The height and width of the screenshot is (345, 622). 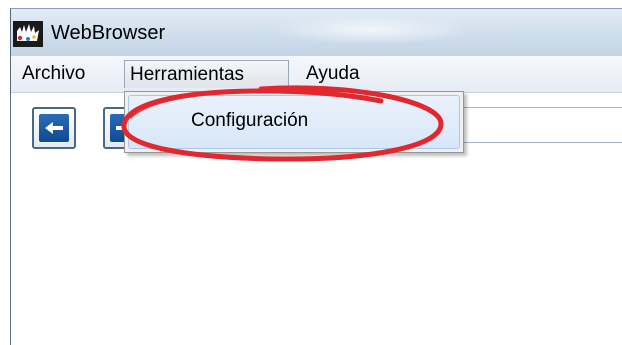 I want to click on arrow-left-icon, so click(x=54, y=128).